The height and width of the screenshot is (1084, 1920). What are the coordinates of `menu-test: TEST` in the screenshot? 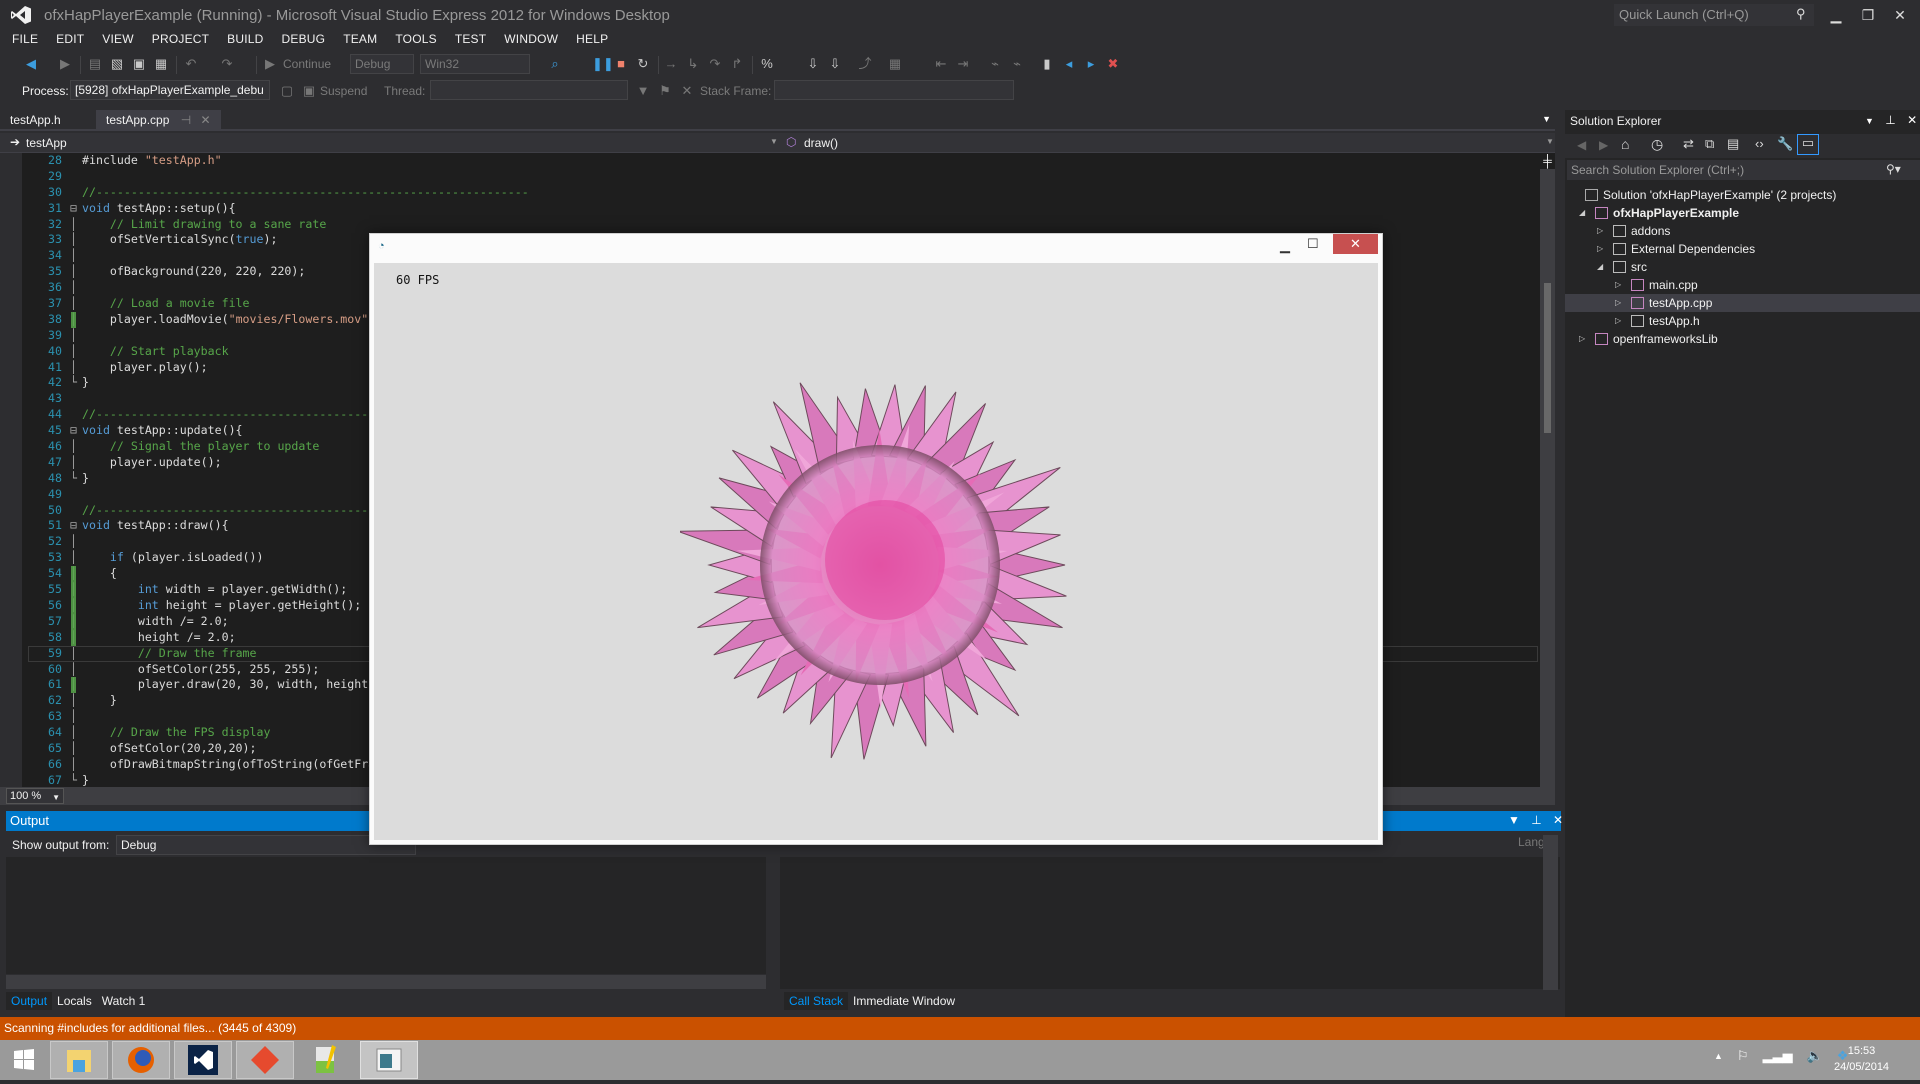 It's located at (470, 41).